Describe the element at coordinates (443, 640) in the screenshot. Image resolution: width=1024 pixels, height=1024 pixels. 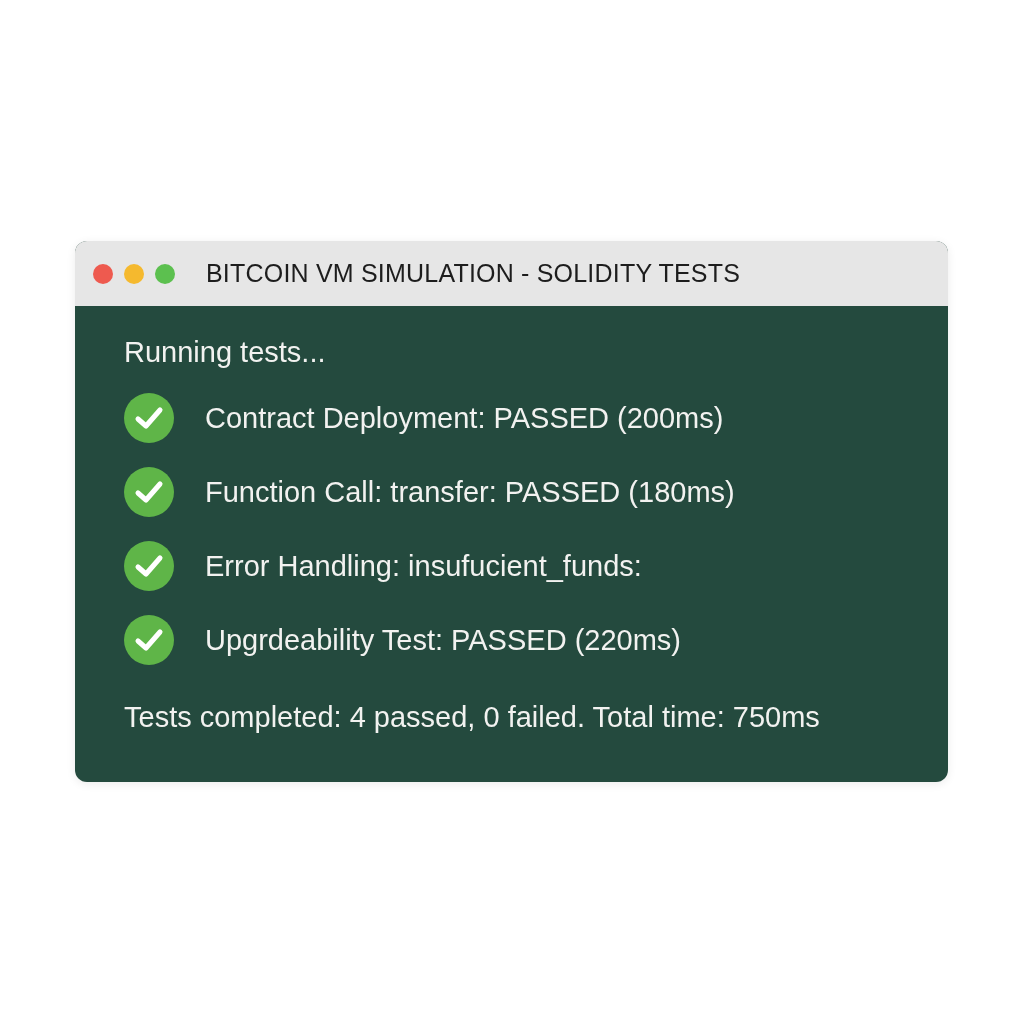
I see `test-result: Upgrdeability Test: PASSED (220ms)` at that location.